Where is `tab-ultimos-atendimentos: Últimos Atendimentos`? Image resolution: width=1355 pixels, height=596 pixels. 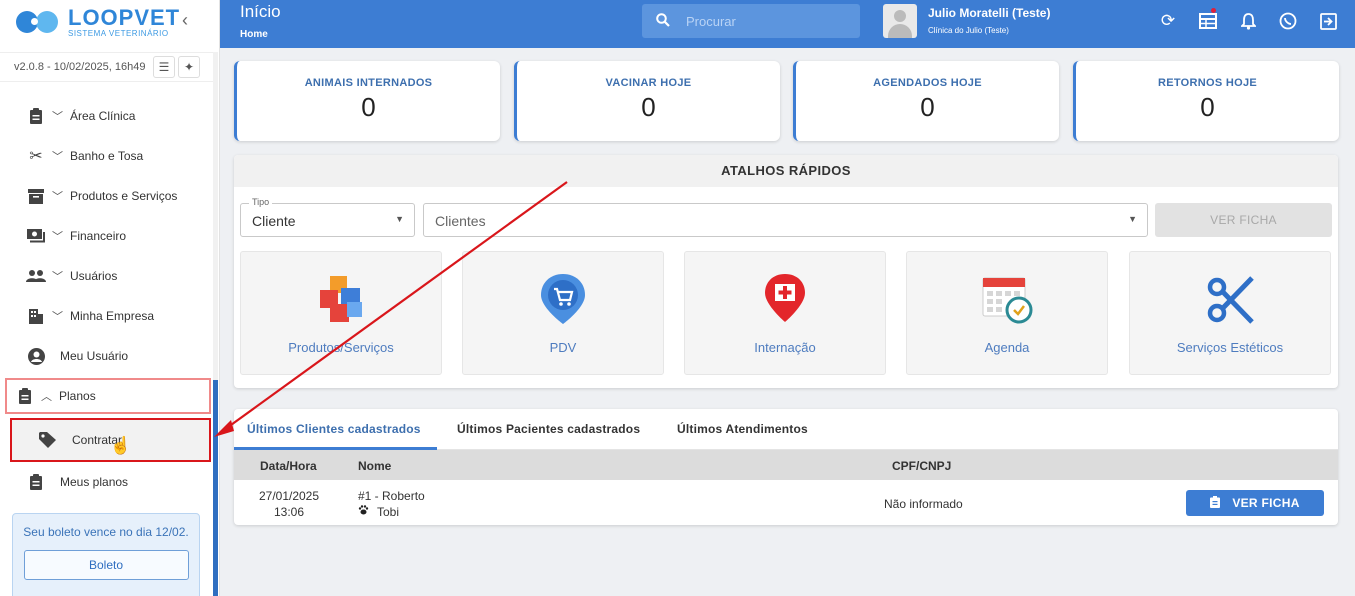 tab-ultimos-atendimentos: Últimos Atendimentos is located at coordinates (742, 429).